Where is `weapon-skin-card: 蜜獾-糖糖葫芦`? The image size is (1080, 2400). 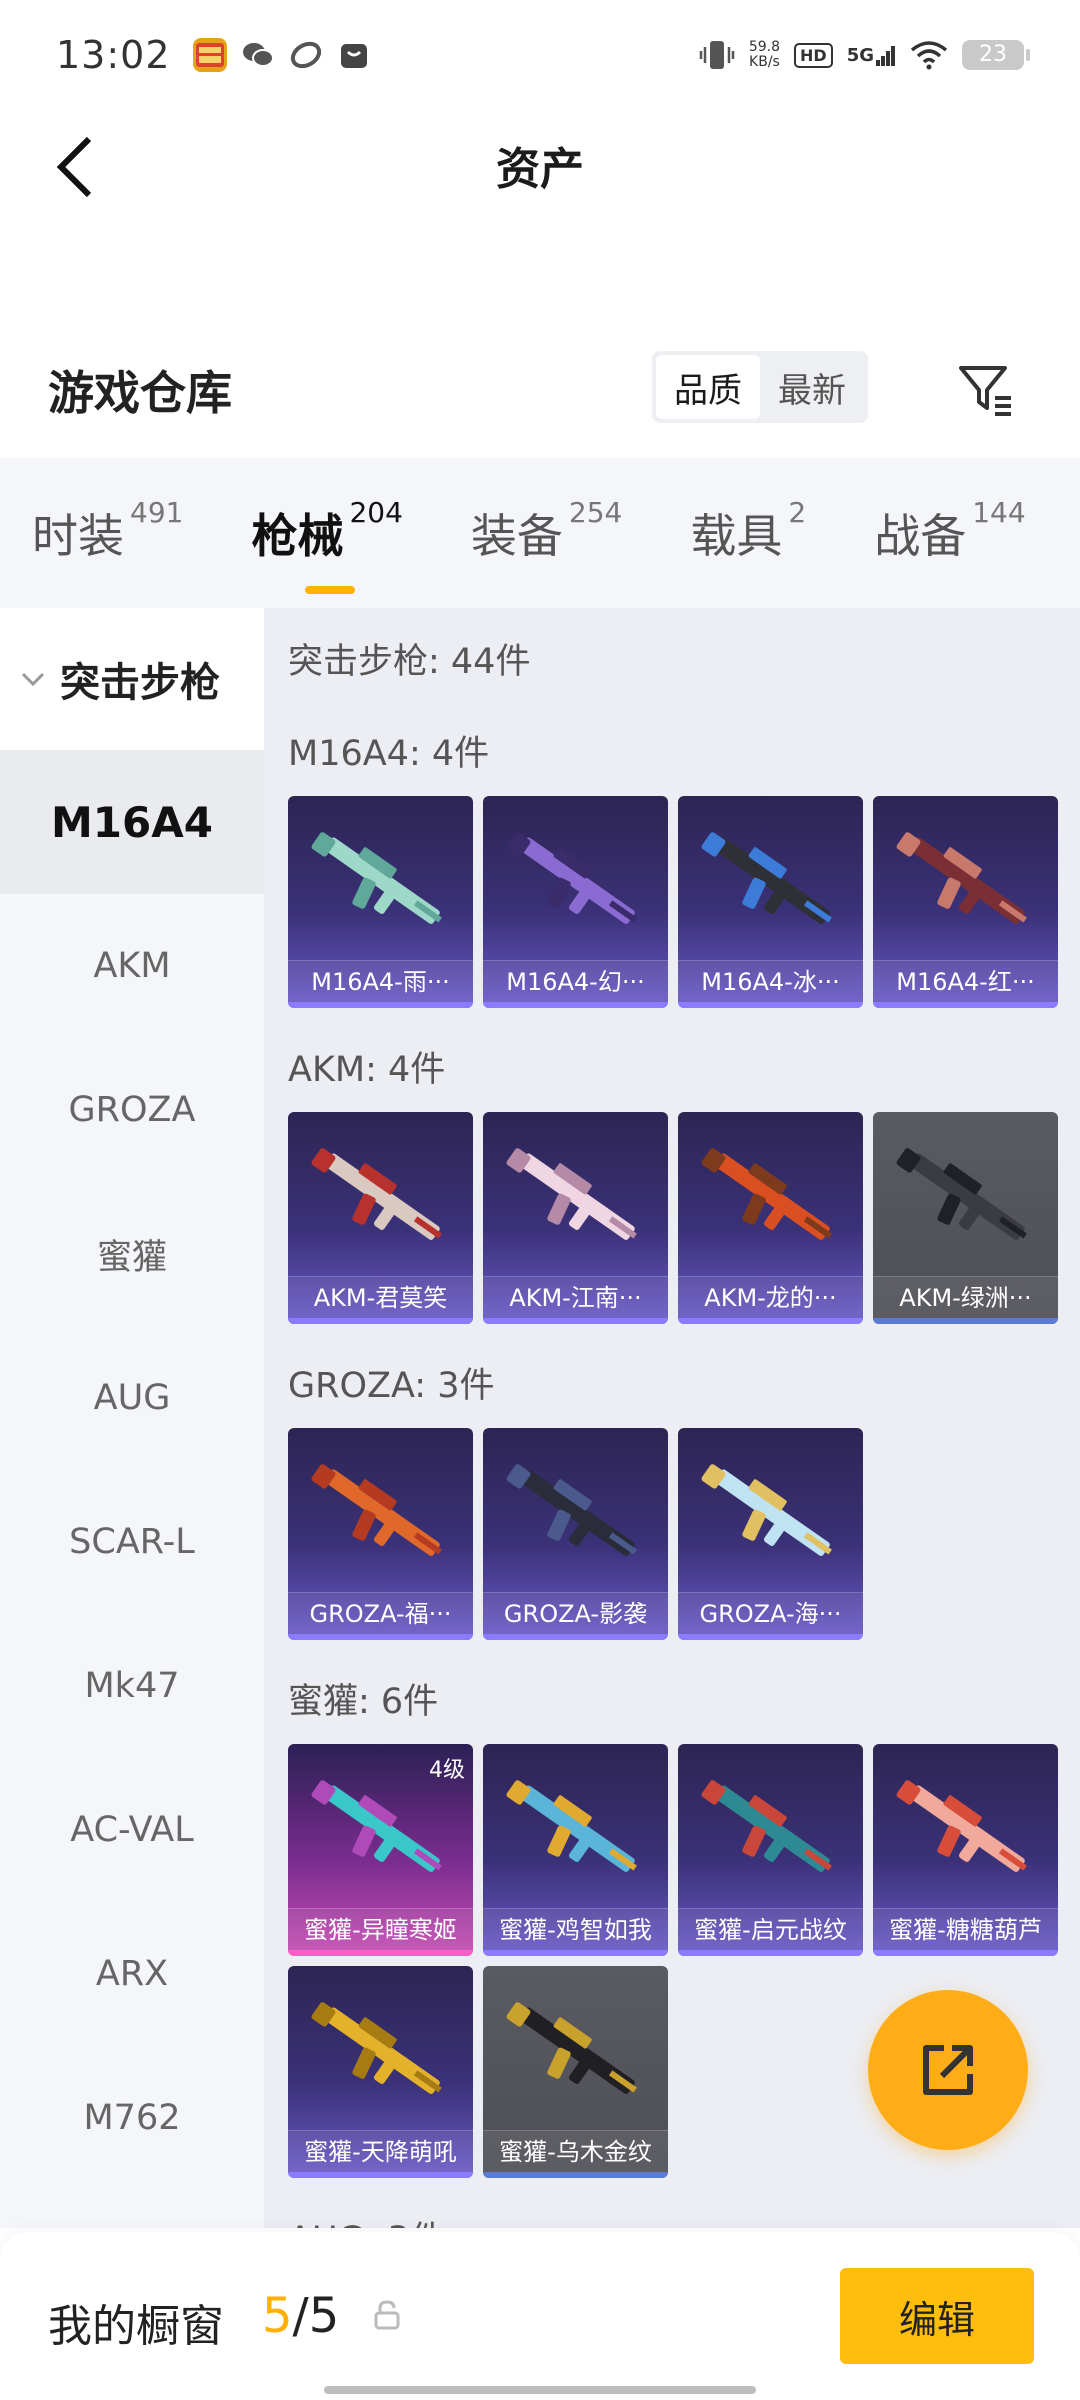 weapon-skin-card: 蜜獾-糖糖葫芦 is located at coordinates (965, 1850).